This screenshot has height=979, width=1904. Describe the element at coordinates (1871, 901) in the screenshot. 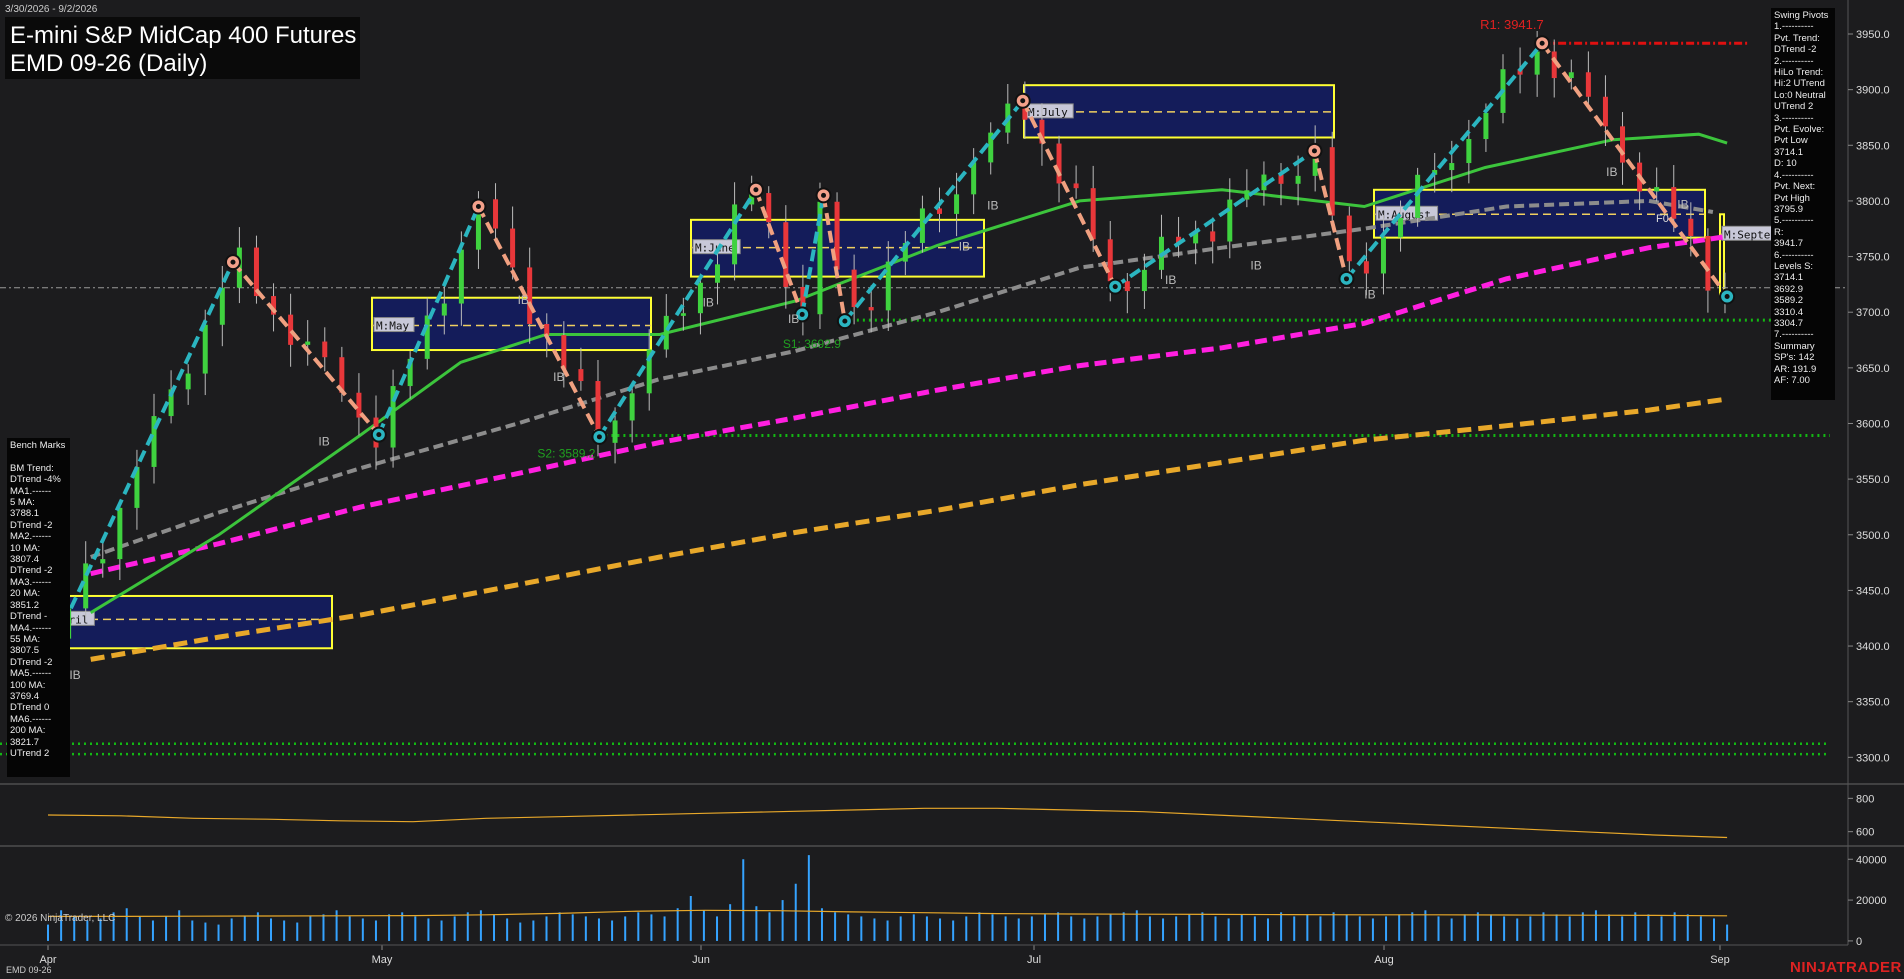

I see `volume-y-label: 20000` at that location.